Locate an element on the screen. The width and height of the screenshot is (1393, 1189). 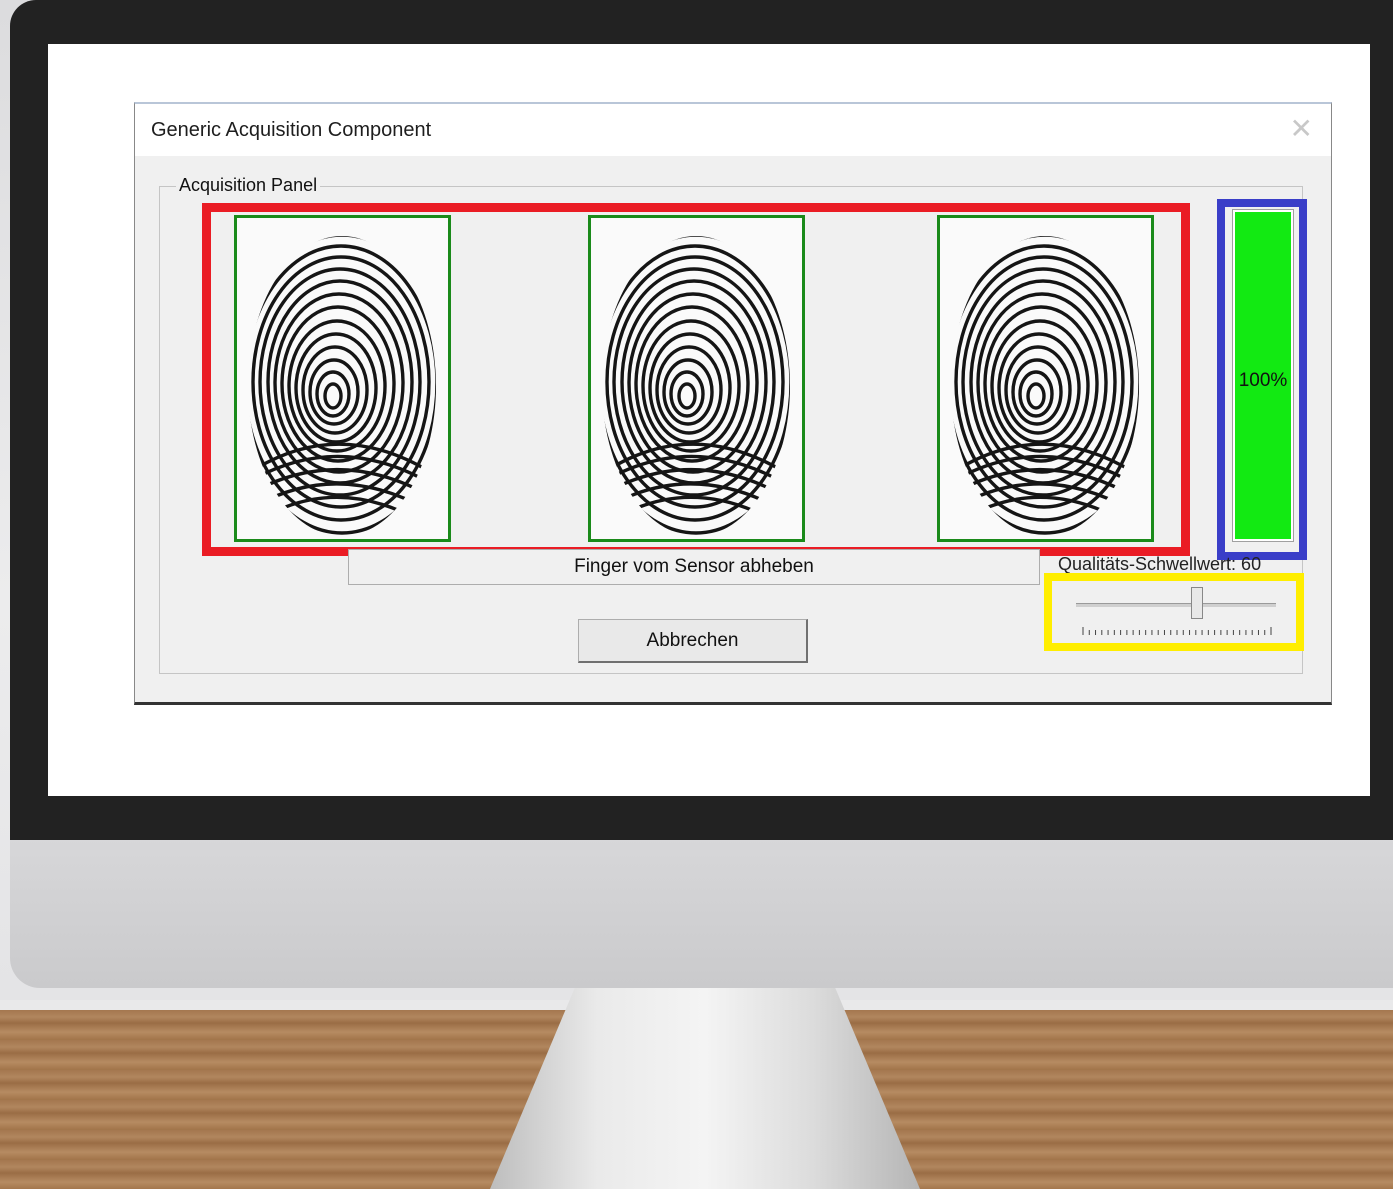
title-bar: Generic Acquisition Component ✕ is located at coordinates (733, 130).